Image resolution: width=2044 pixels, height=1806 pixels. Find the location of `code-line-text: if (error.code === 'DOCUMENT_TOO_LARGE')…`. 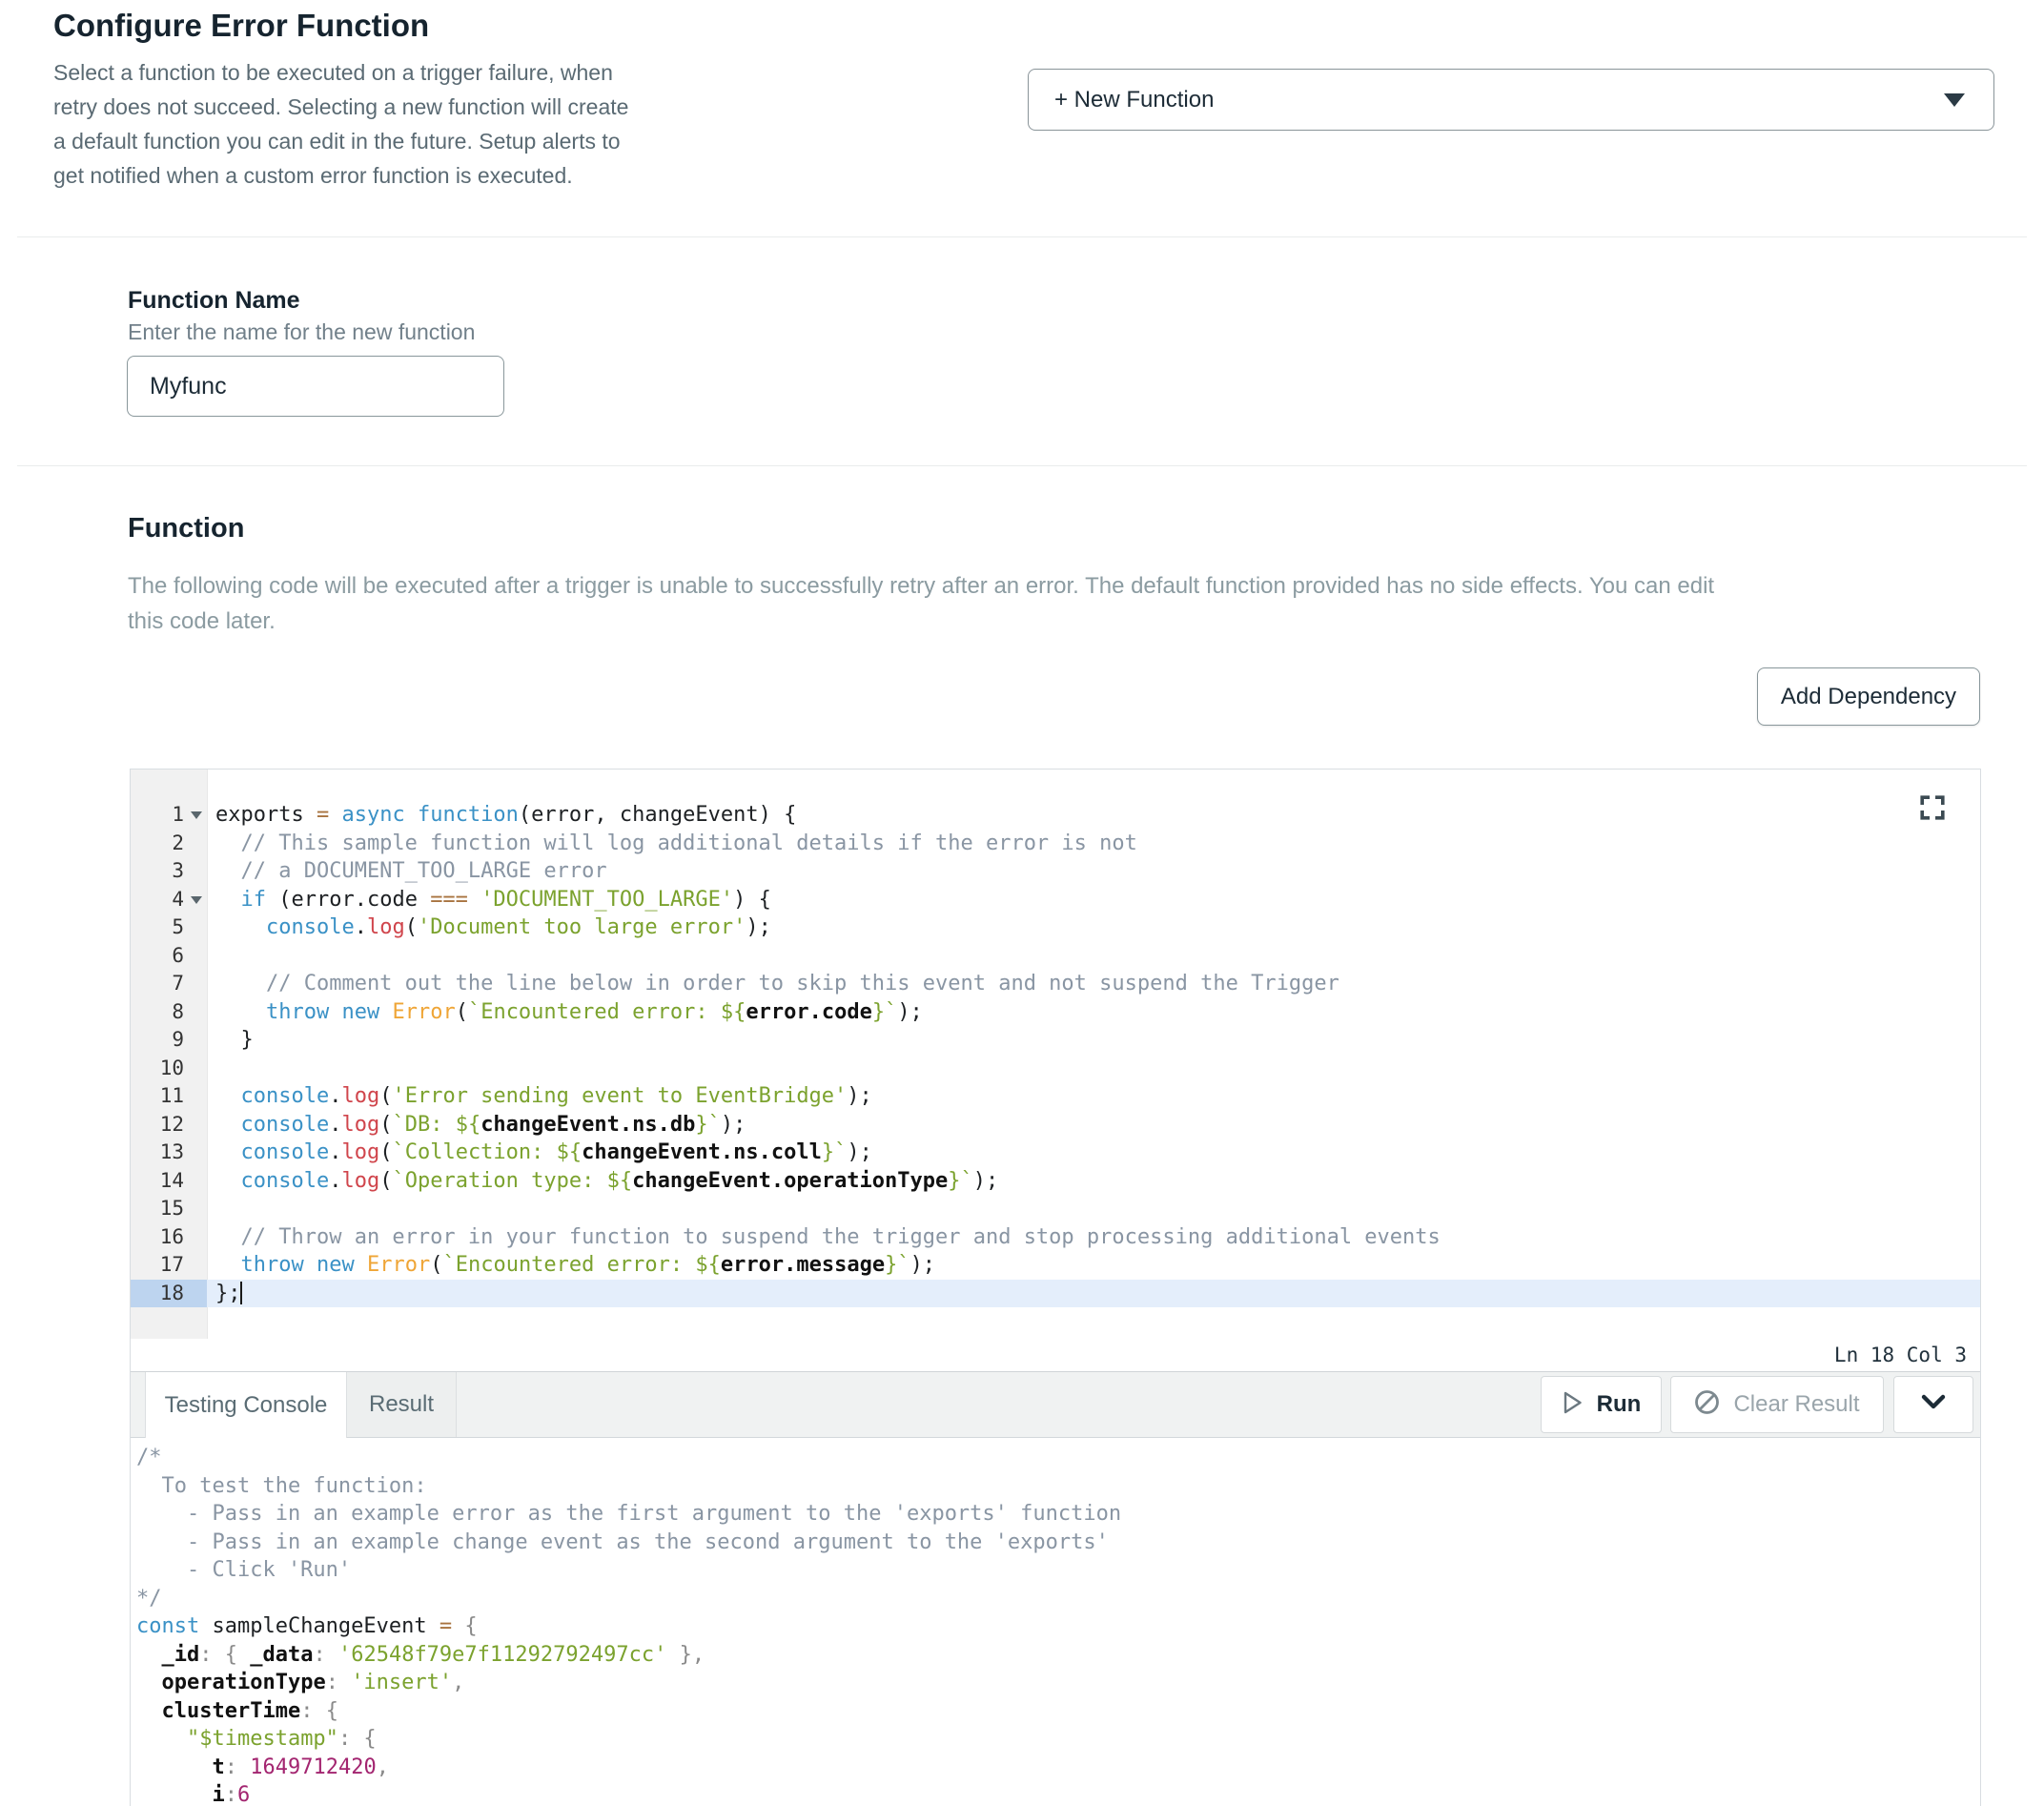

code-line-text: if (error.code === 'DOCUMENT_TOO_LARGE')… is located at coordinates (489, 900).